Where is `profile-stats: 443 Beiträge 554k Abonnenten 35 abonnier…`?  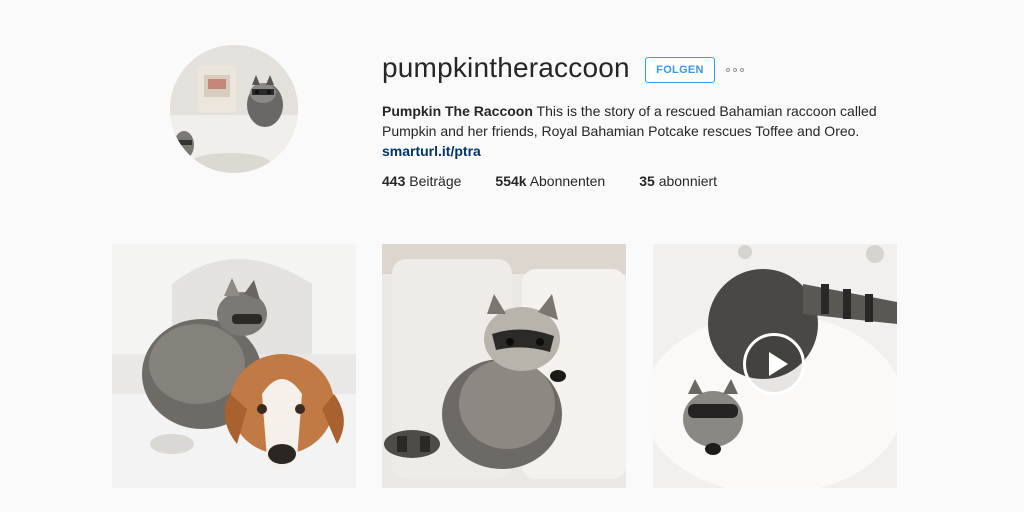
profile-stats: 443 Beiträge 554k Abonnenten 35 abonnier… is located at coordinates (566, 181).